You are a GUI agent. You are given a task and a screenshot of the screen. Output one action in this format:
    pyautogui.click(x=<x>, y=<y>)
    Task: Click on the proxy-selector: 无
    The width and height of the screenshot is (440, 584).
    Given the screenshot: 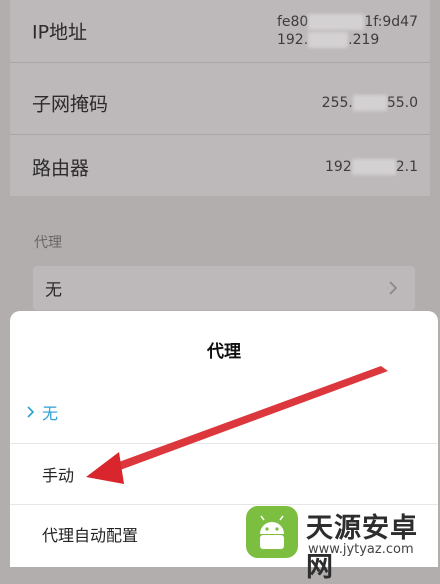 What is the action you would take?
    pyautogui.click(x=224, y=288)
    